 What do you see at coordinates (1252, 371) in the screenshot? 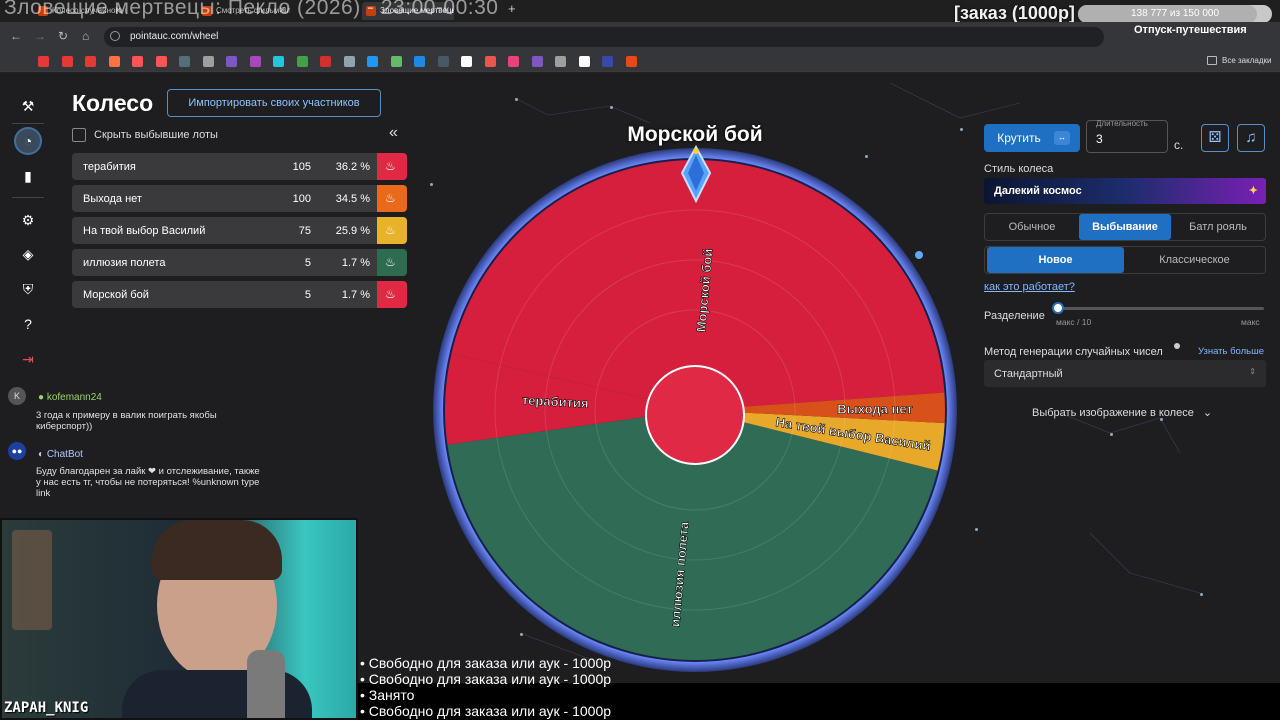
I see `chevron-updown-icon: ⇕` at bounding box center [1252, 371].